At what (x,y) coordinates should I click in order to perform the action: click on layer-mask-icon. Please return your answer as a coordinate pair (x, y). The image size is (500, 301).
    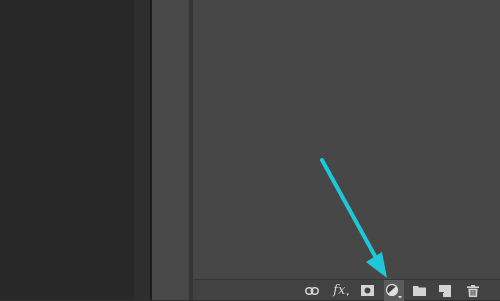
    Looking at the image, I should click on (367, 290).